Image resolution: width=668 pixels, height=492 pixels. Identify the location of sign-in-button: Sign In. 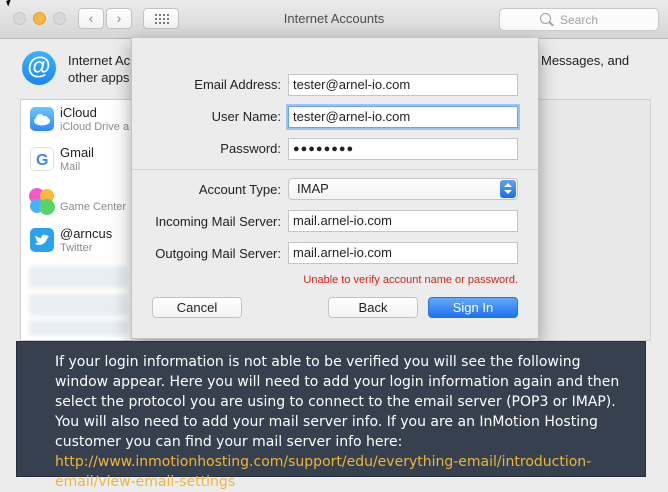
(473, 307).